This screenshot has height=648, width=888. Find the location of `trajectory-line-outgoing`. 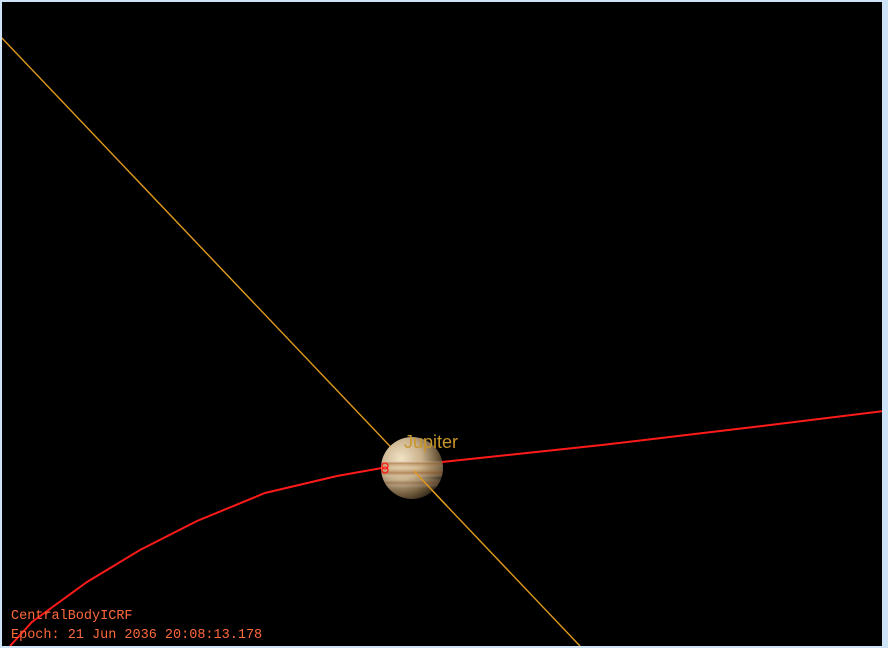

trajectory-line-outgoing is located at coordinates (661, 436).